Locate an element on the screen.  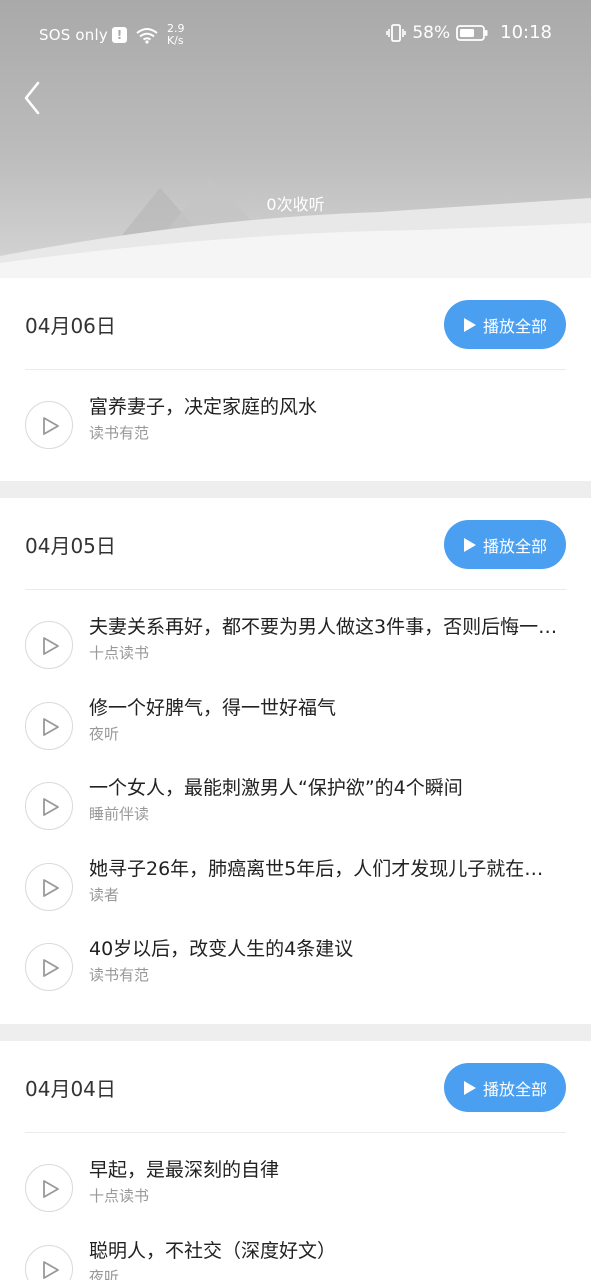
vibrate-icon is located at coordinates (396, 32).